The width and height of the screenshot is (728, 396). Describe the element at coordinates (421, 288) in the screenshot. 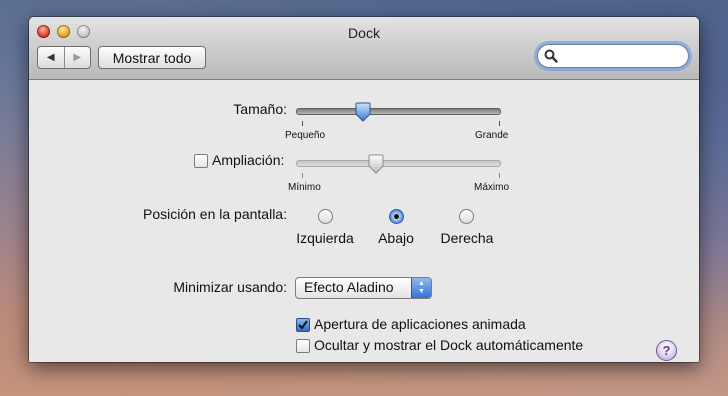

I see `popup-arrows-icon: ▲ ▼` at that location.